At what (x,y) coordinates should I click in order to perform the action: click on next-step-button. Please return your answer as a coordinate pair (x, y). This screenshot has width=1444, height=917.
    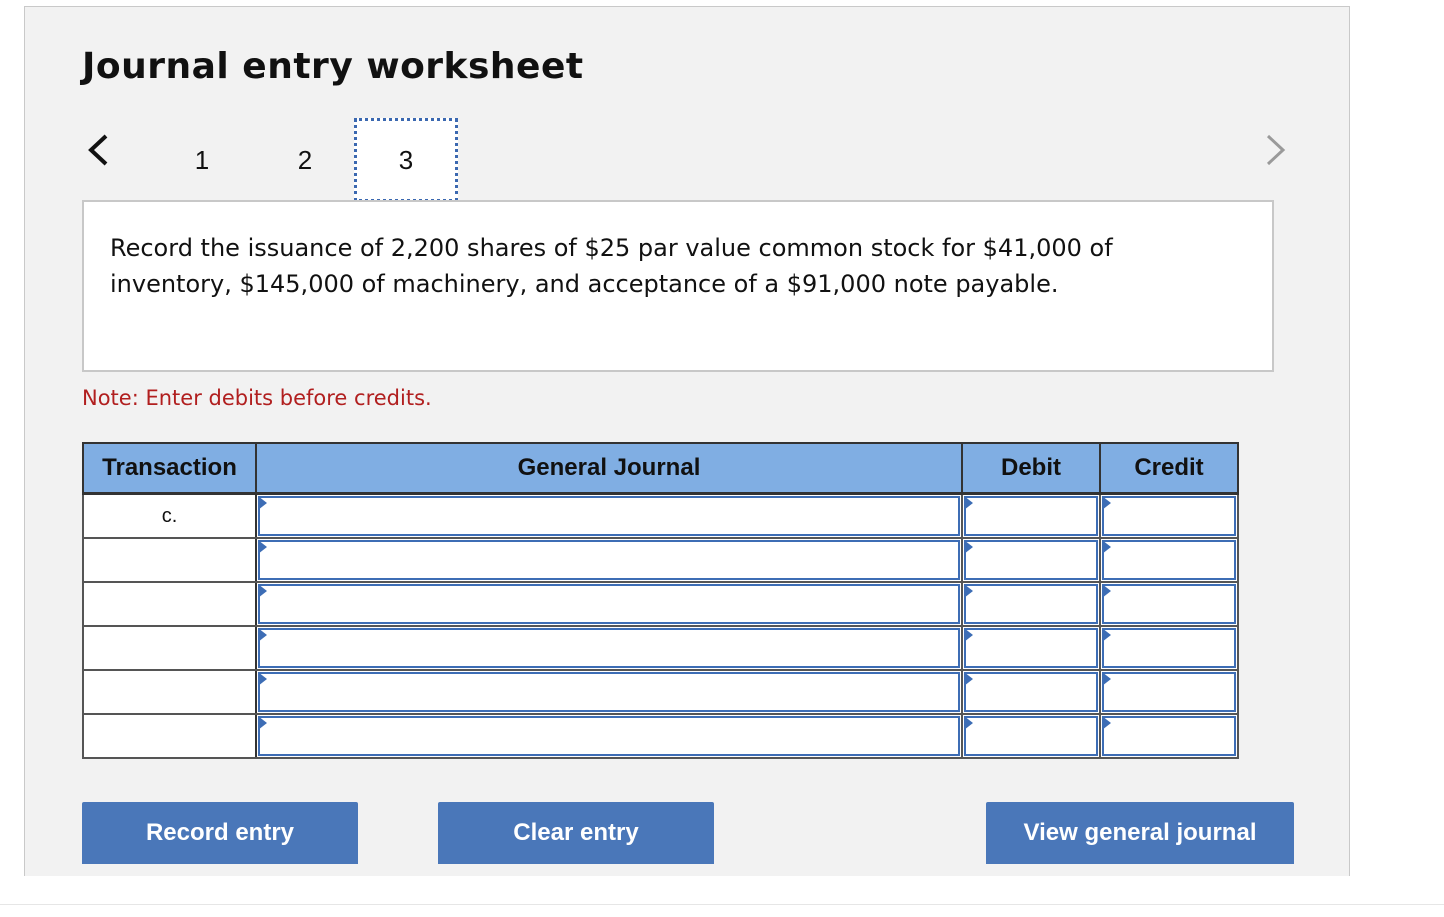
    Looking at the image, I should click on (1276, 150).